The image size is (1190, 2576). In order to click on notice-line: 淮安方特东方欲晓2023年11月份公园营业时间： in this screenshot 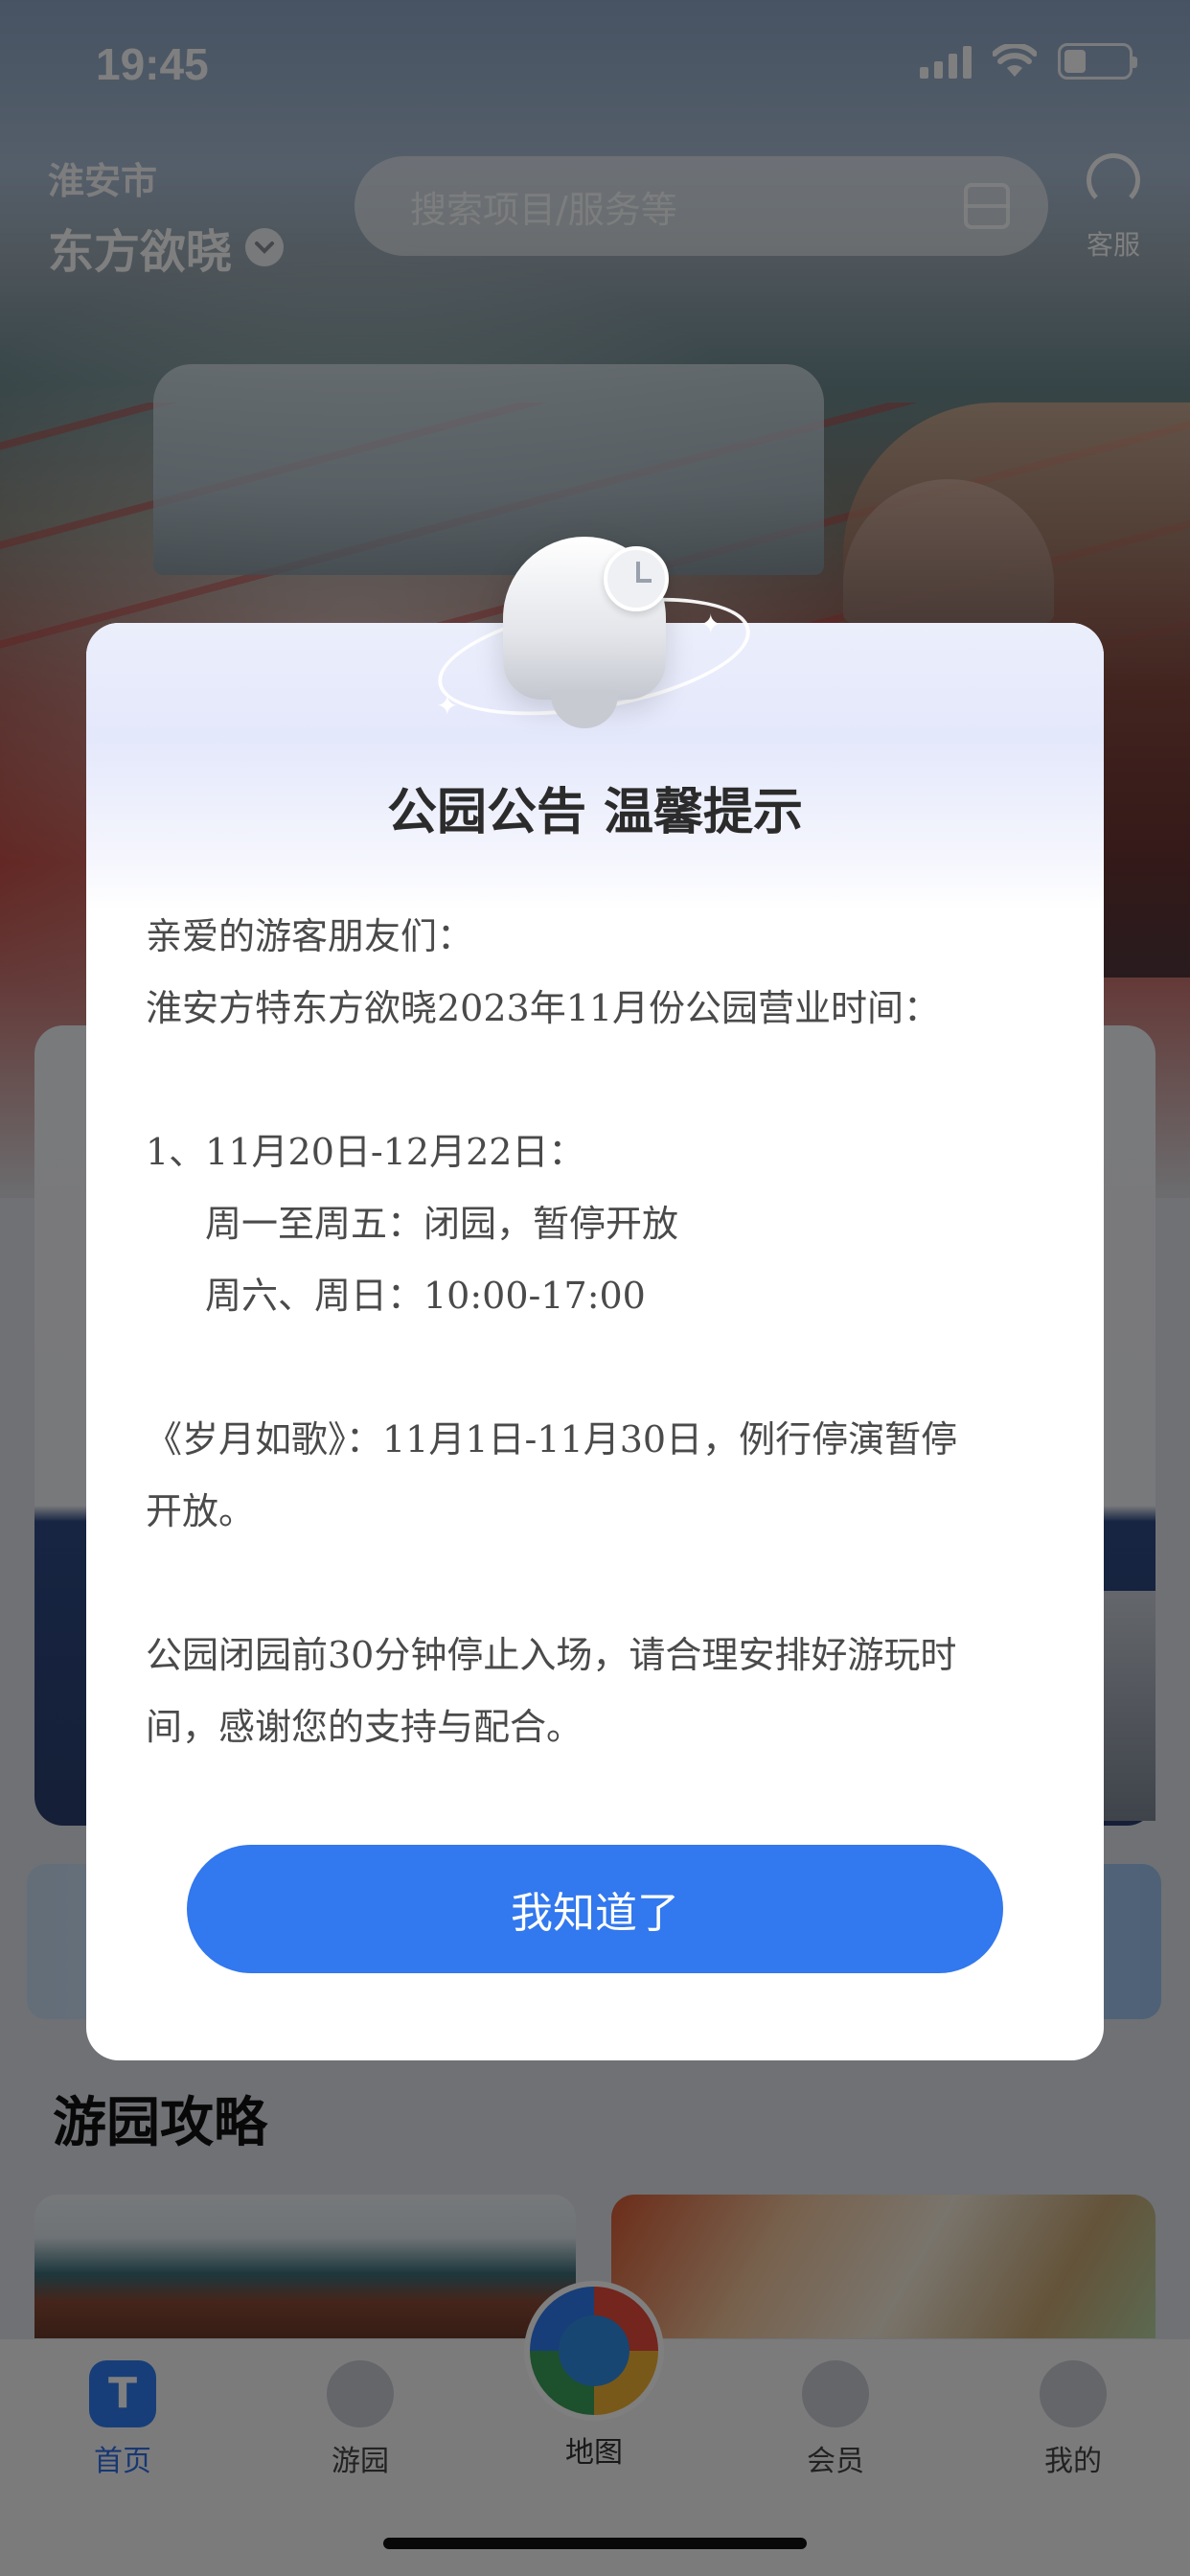, I will do `click(543, 1008)`.